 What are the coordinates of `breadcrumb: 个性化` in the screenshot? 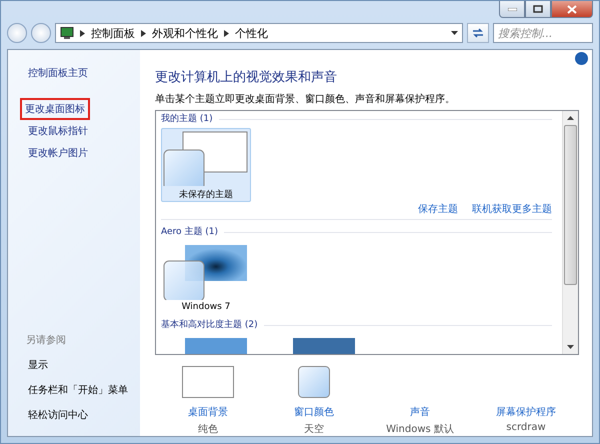 It's located at (251, 33).